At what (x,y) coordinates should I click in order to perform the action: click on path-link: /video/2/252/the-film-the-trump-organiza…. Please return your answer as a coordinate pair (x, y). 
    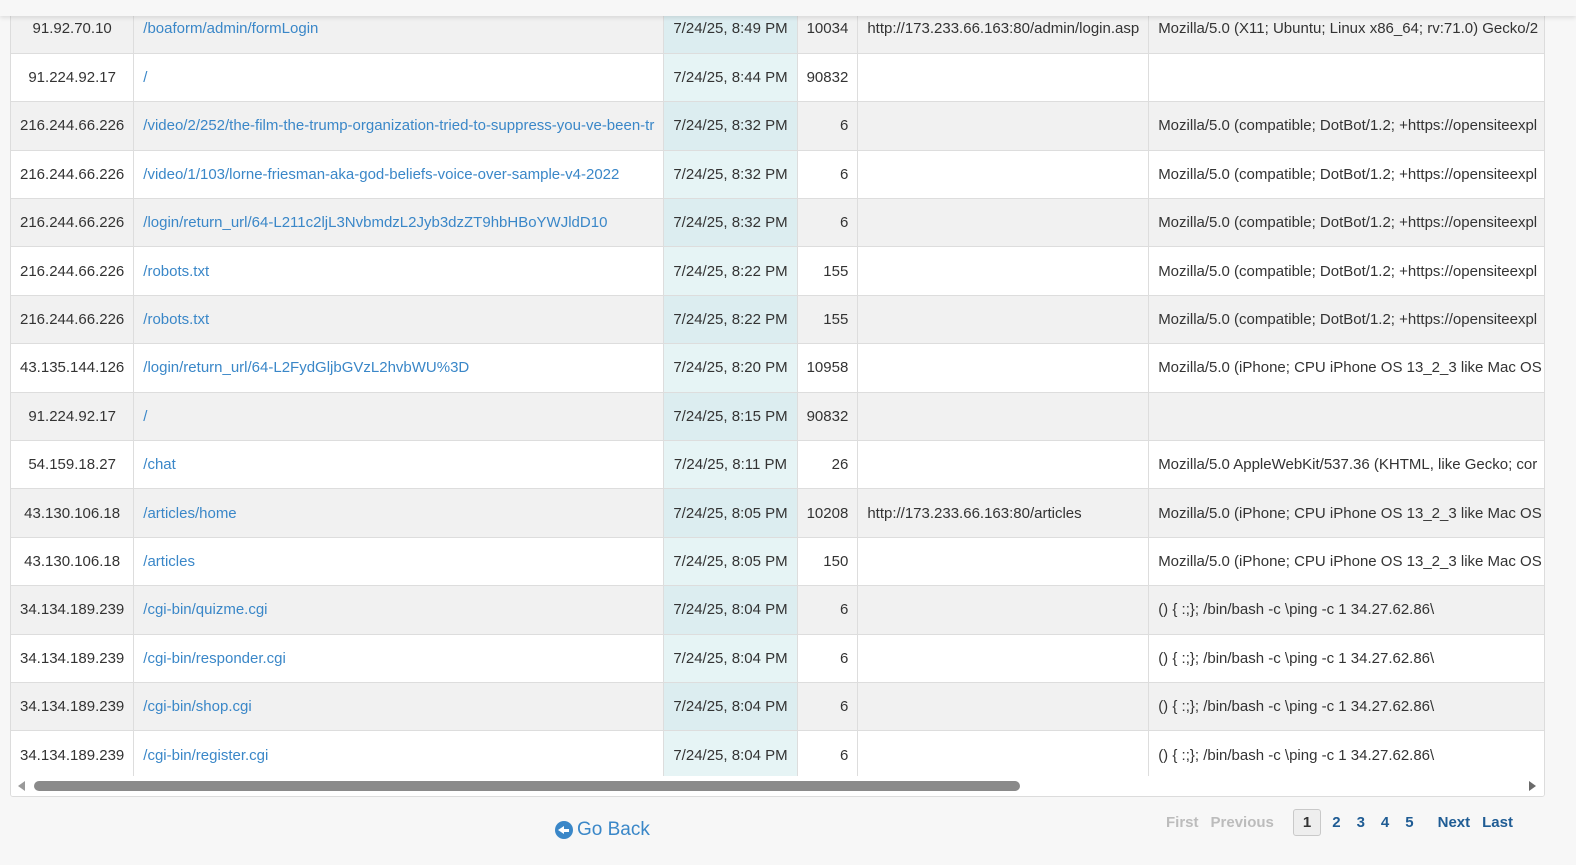
    Looking at the image, I should click on (399, 126).